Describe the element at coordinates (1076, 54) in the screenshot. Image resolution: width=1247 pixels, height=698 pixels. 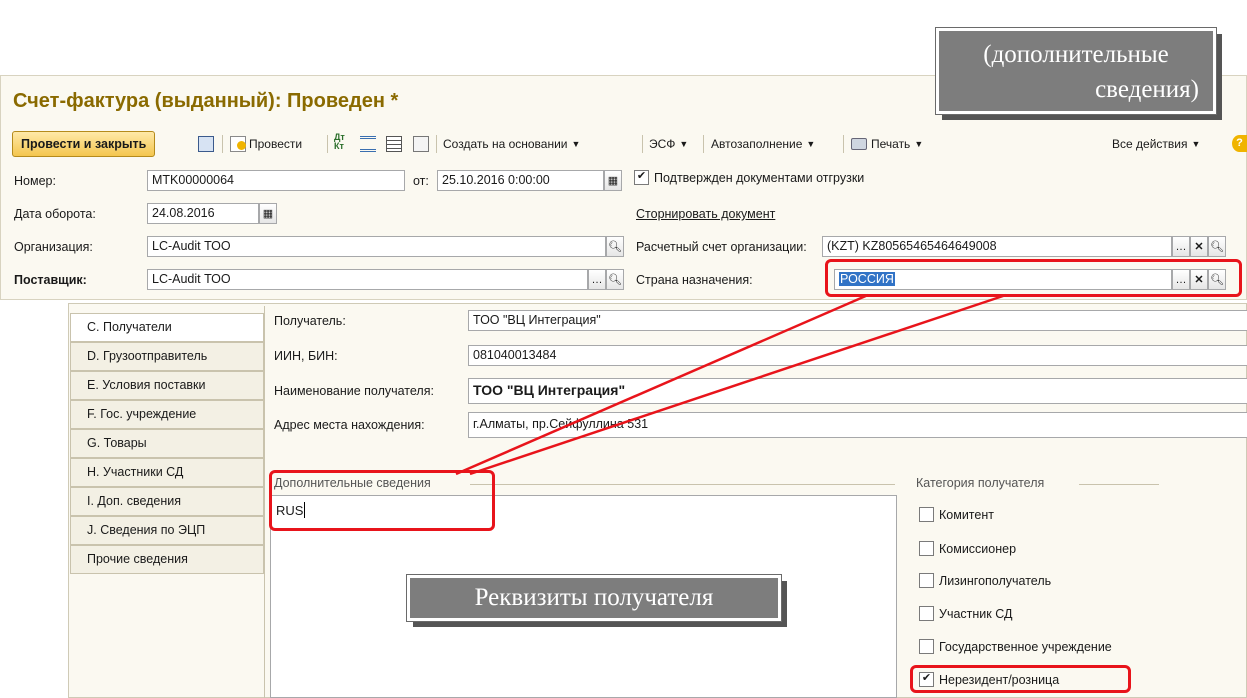
I see `callout-line: (дополнительные` at that location.